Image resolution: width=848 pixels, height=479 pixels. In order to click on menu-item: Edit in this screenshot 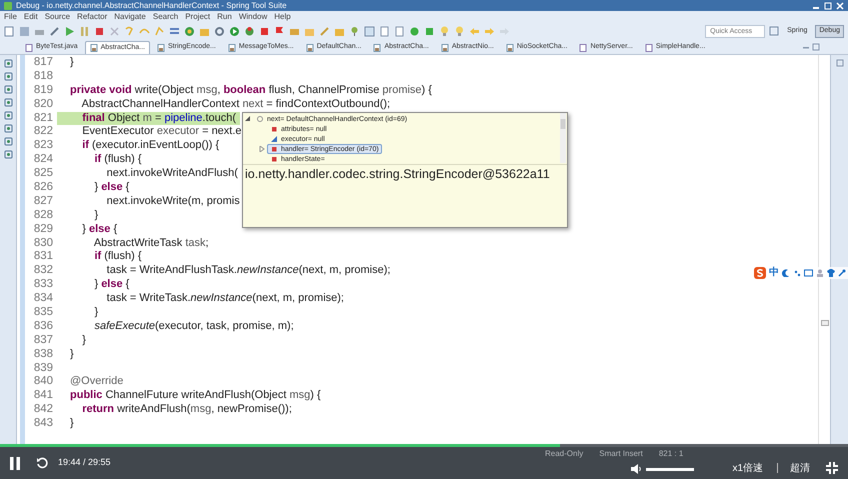, I will do `click(31, 17)`.